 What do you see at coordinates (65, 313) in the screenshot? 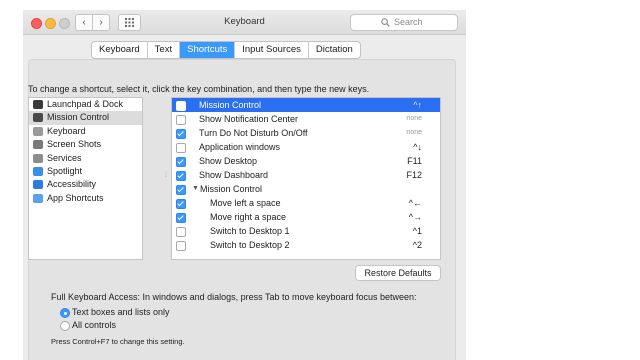
I see `radio-text-boxes` at bounding box center [65, 313].